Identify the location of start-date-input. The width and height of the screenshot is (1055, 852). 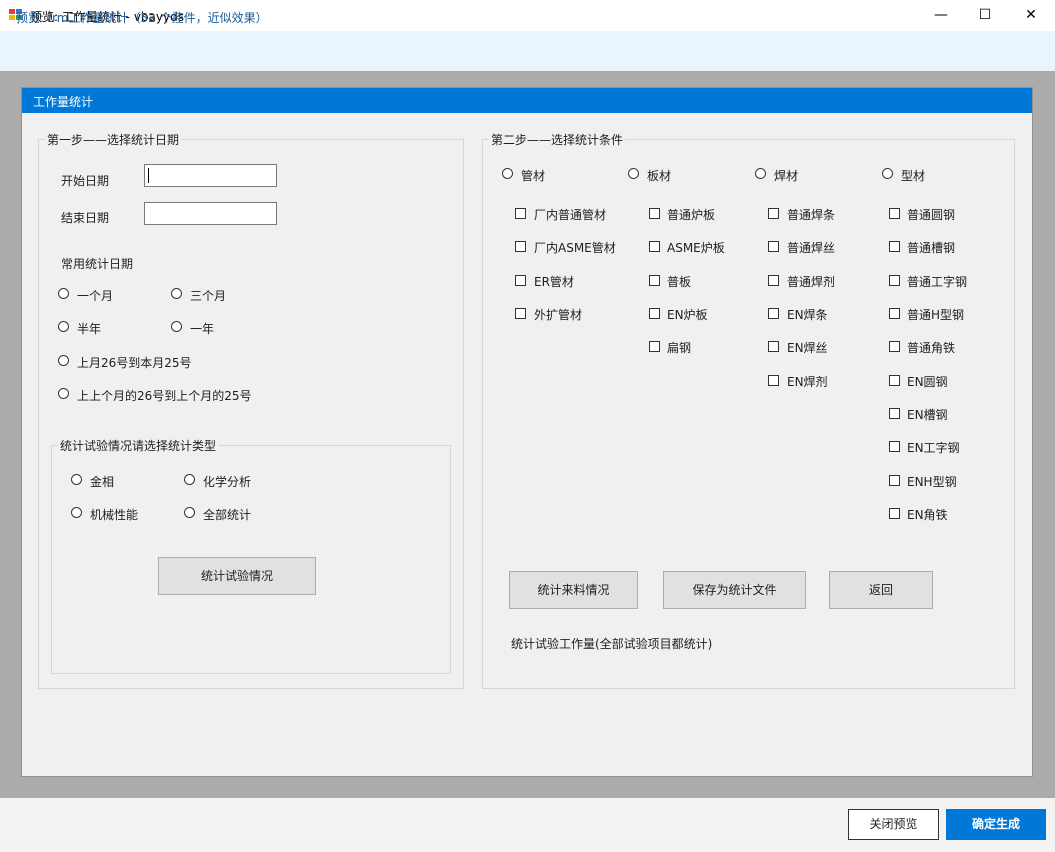
(210, 175).